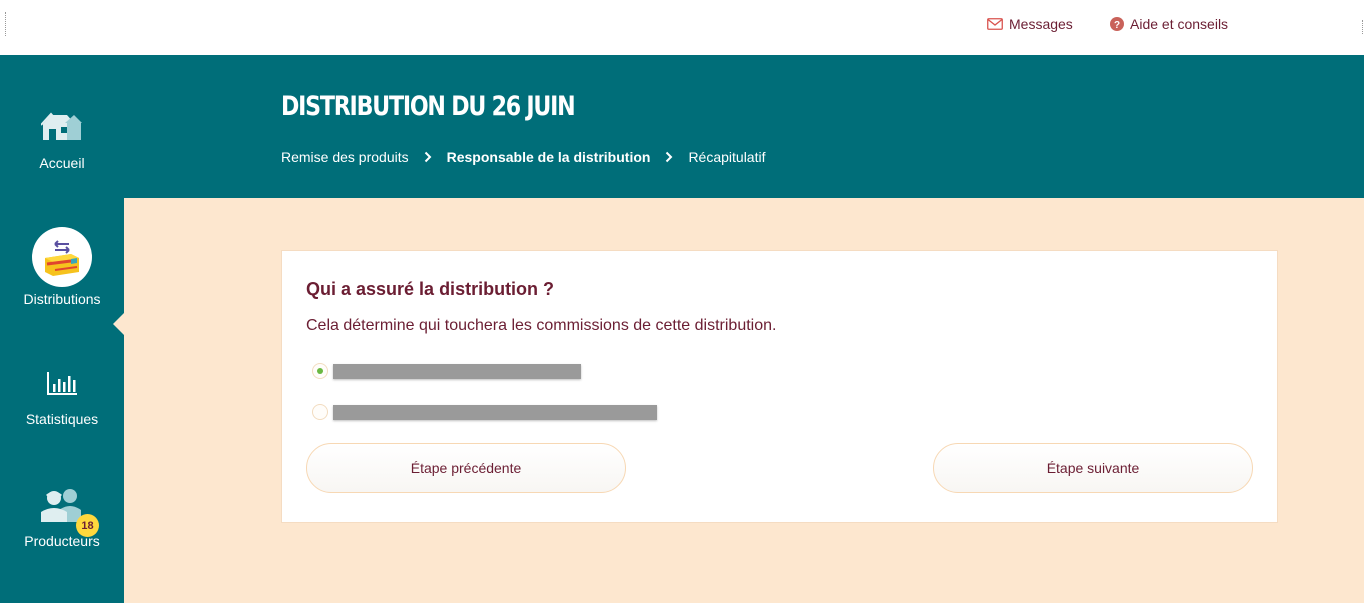 This screenshot has width=1364, height=603. Describe the element at coordinates (118, 324) in the screenshot. I see `active-item-pointer` at that location.